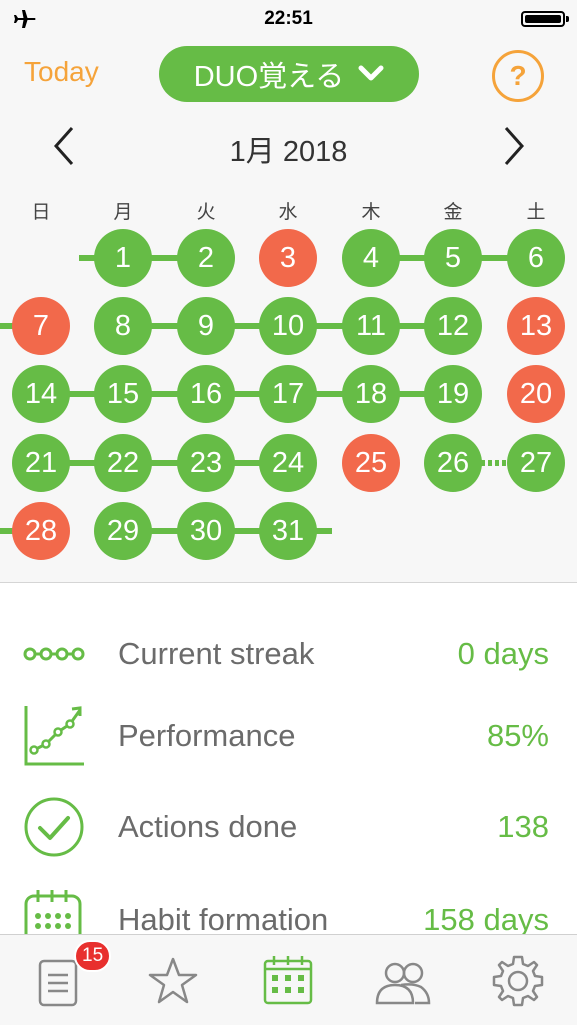 The width and height of the screenshot is (577, 1025). Describe the element at coordinates (288, 981) in the screenshot. I see `calendar-tab-icon` at that location.